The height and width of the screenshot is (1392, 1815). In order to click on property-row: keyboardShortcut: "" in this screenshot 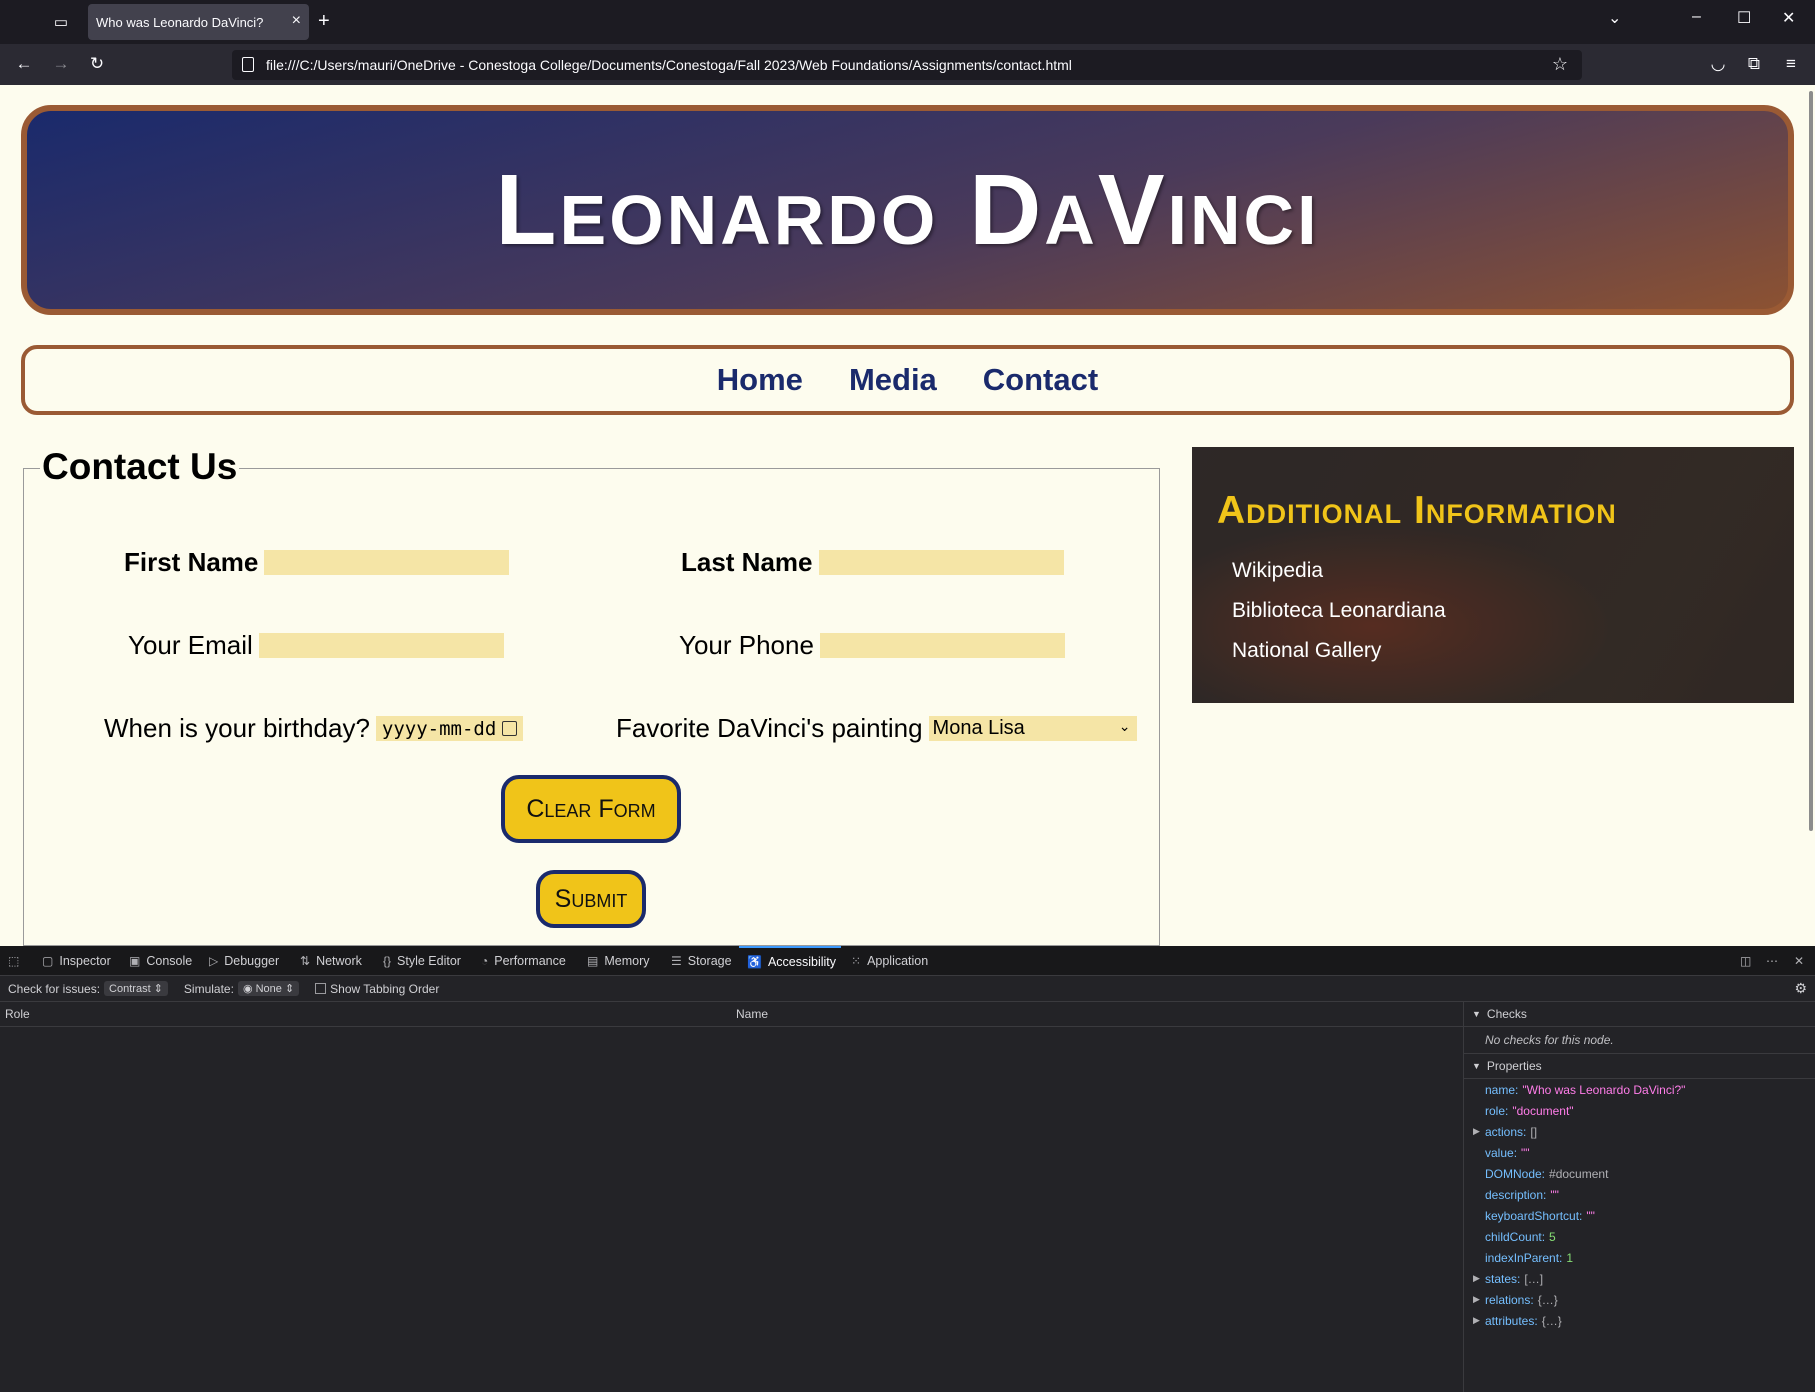, I will do `click(1639, 1215)`.